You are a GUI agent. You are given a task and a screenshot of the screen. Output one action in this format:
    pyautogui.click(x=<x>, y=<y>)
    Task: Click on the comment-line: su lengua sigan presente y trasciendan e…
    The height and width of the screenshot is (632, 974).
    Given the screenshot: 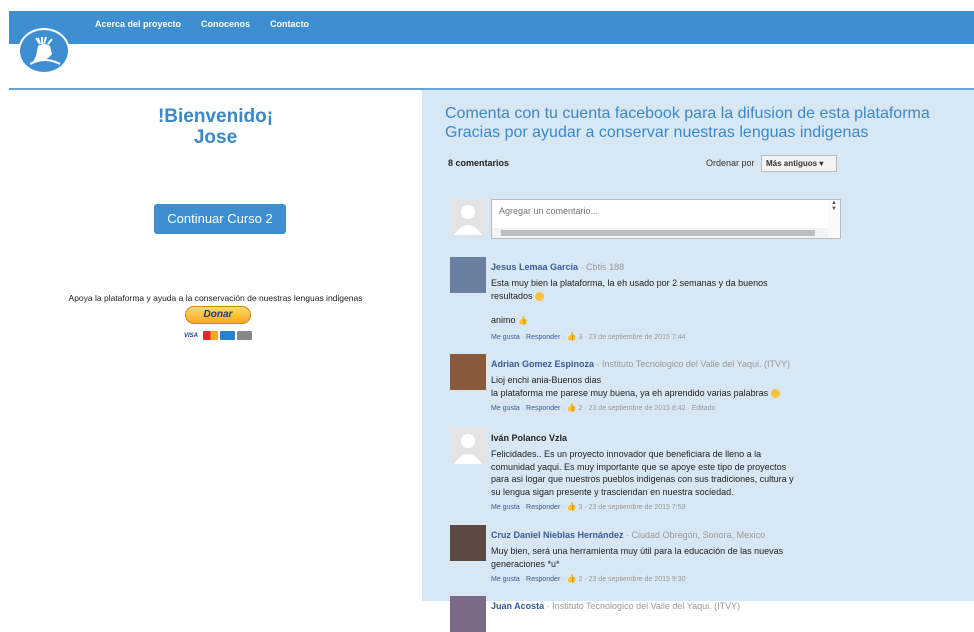 What is the action you would take?
    pyautogui.click(x=612, y=491)
    